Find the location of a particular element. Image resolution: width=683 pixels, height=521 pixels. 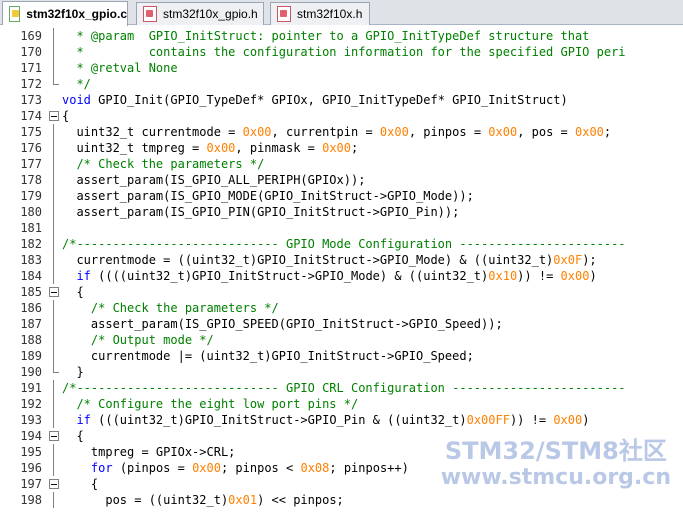

code-line: 185 { is located at coordinates (341, 292).